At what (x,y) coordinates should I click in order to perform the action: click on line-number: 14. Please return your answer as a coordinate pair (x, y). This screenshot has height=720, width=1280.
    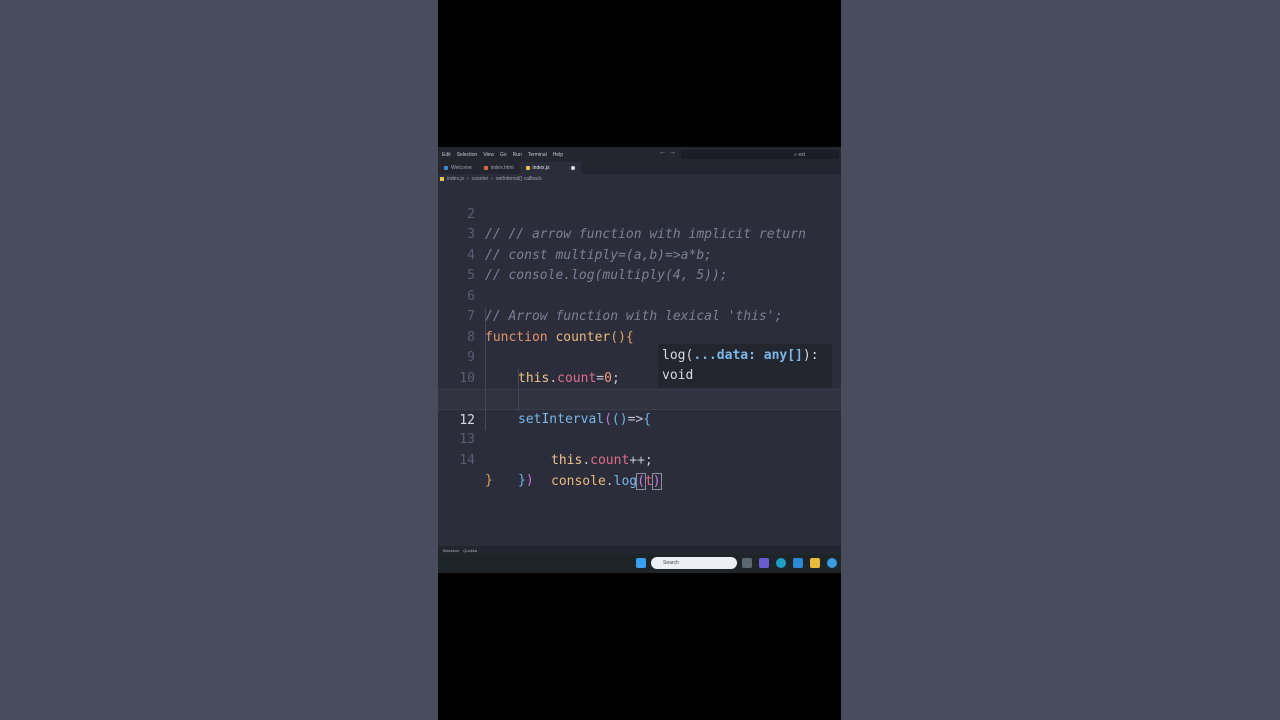
    Looking at the image, I should click on (467, 460).